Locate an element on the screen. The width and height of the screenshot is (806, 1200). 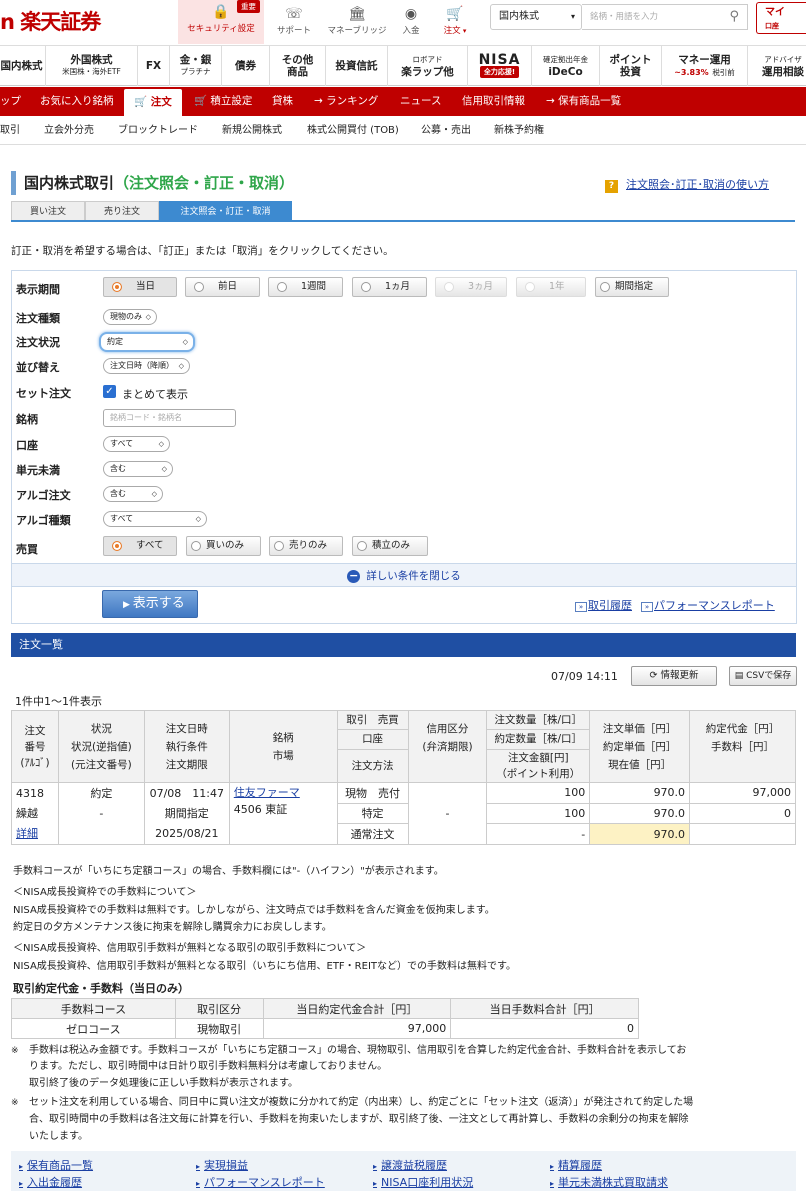
order-label: 注文 is located at coordinates (452, 31).